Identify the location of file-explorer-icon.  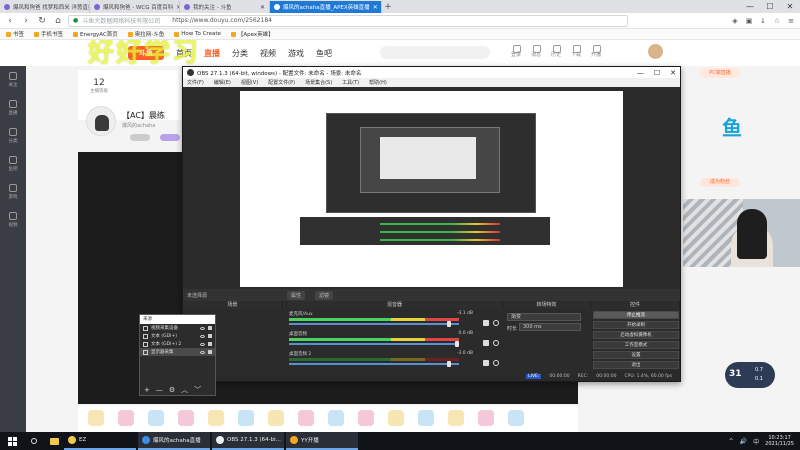
(54, 441).